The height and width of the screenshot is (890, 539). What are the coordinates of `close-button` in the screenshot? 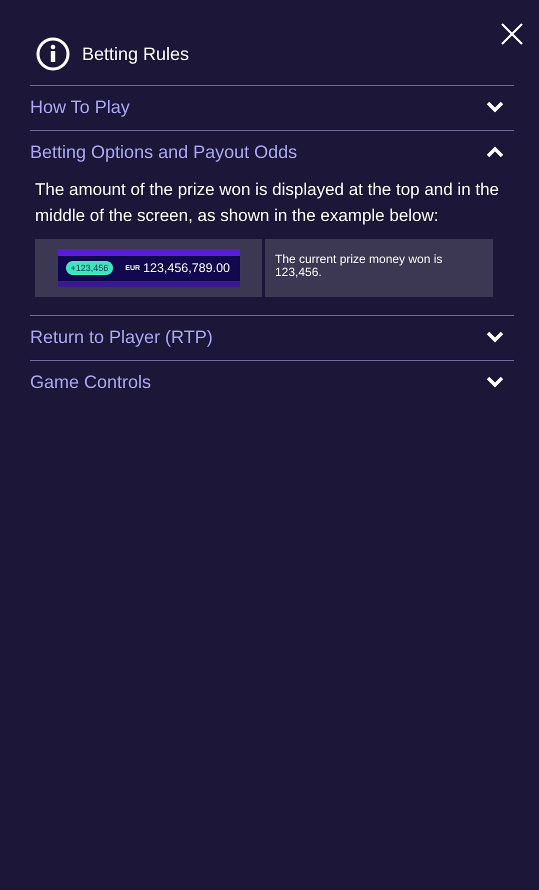 It's located at (512, 34).